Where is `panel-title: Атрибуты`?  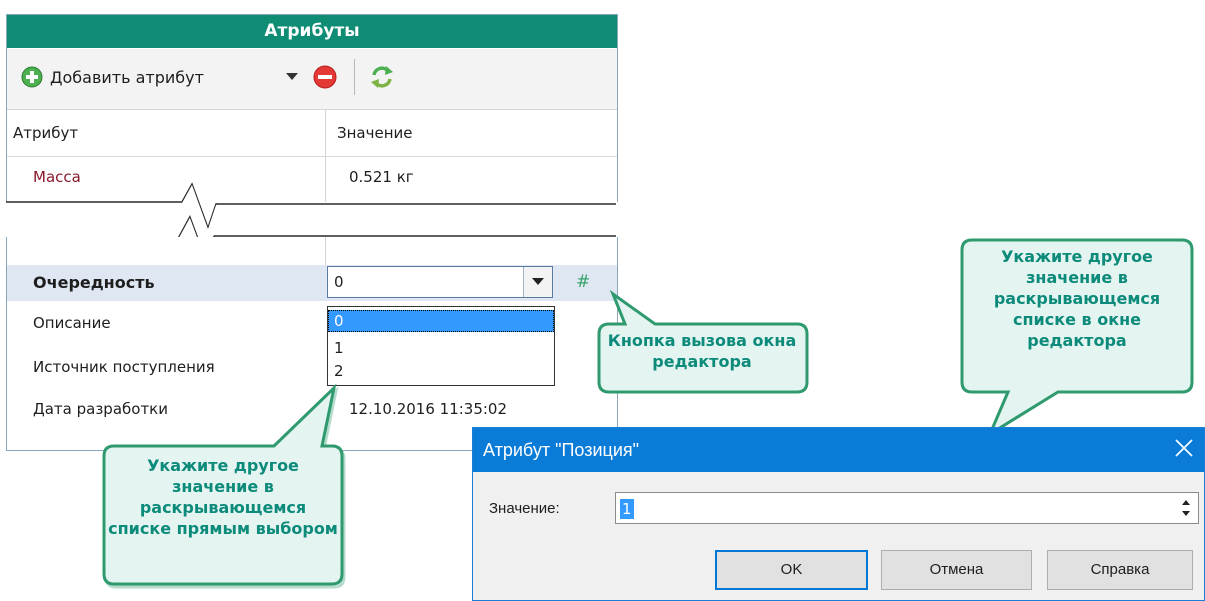
panel-title: Атрибуты is located at coordinates (312, 31).